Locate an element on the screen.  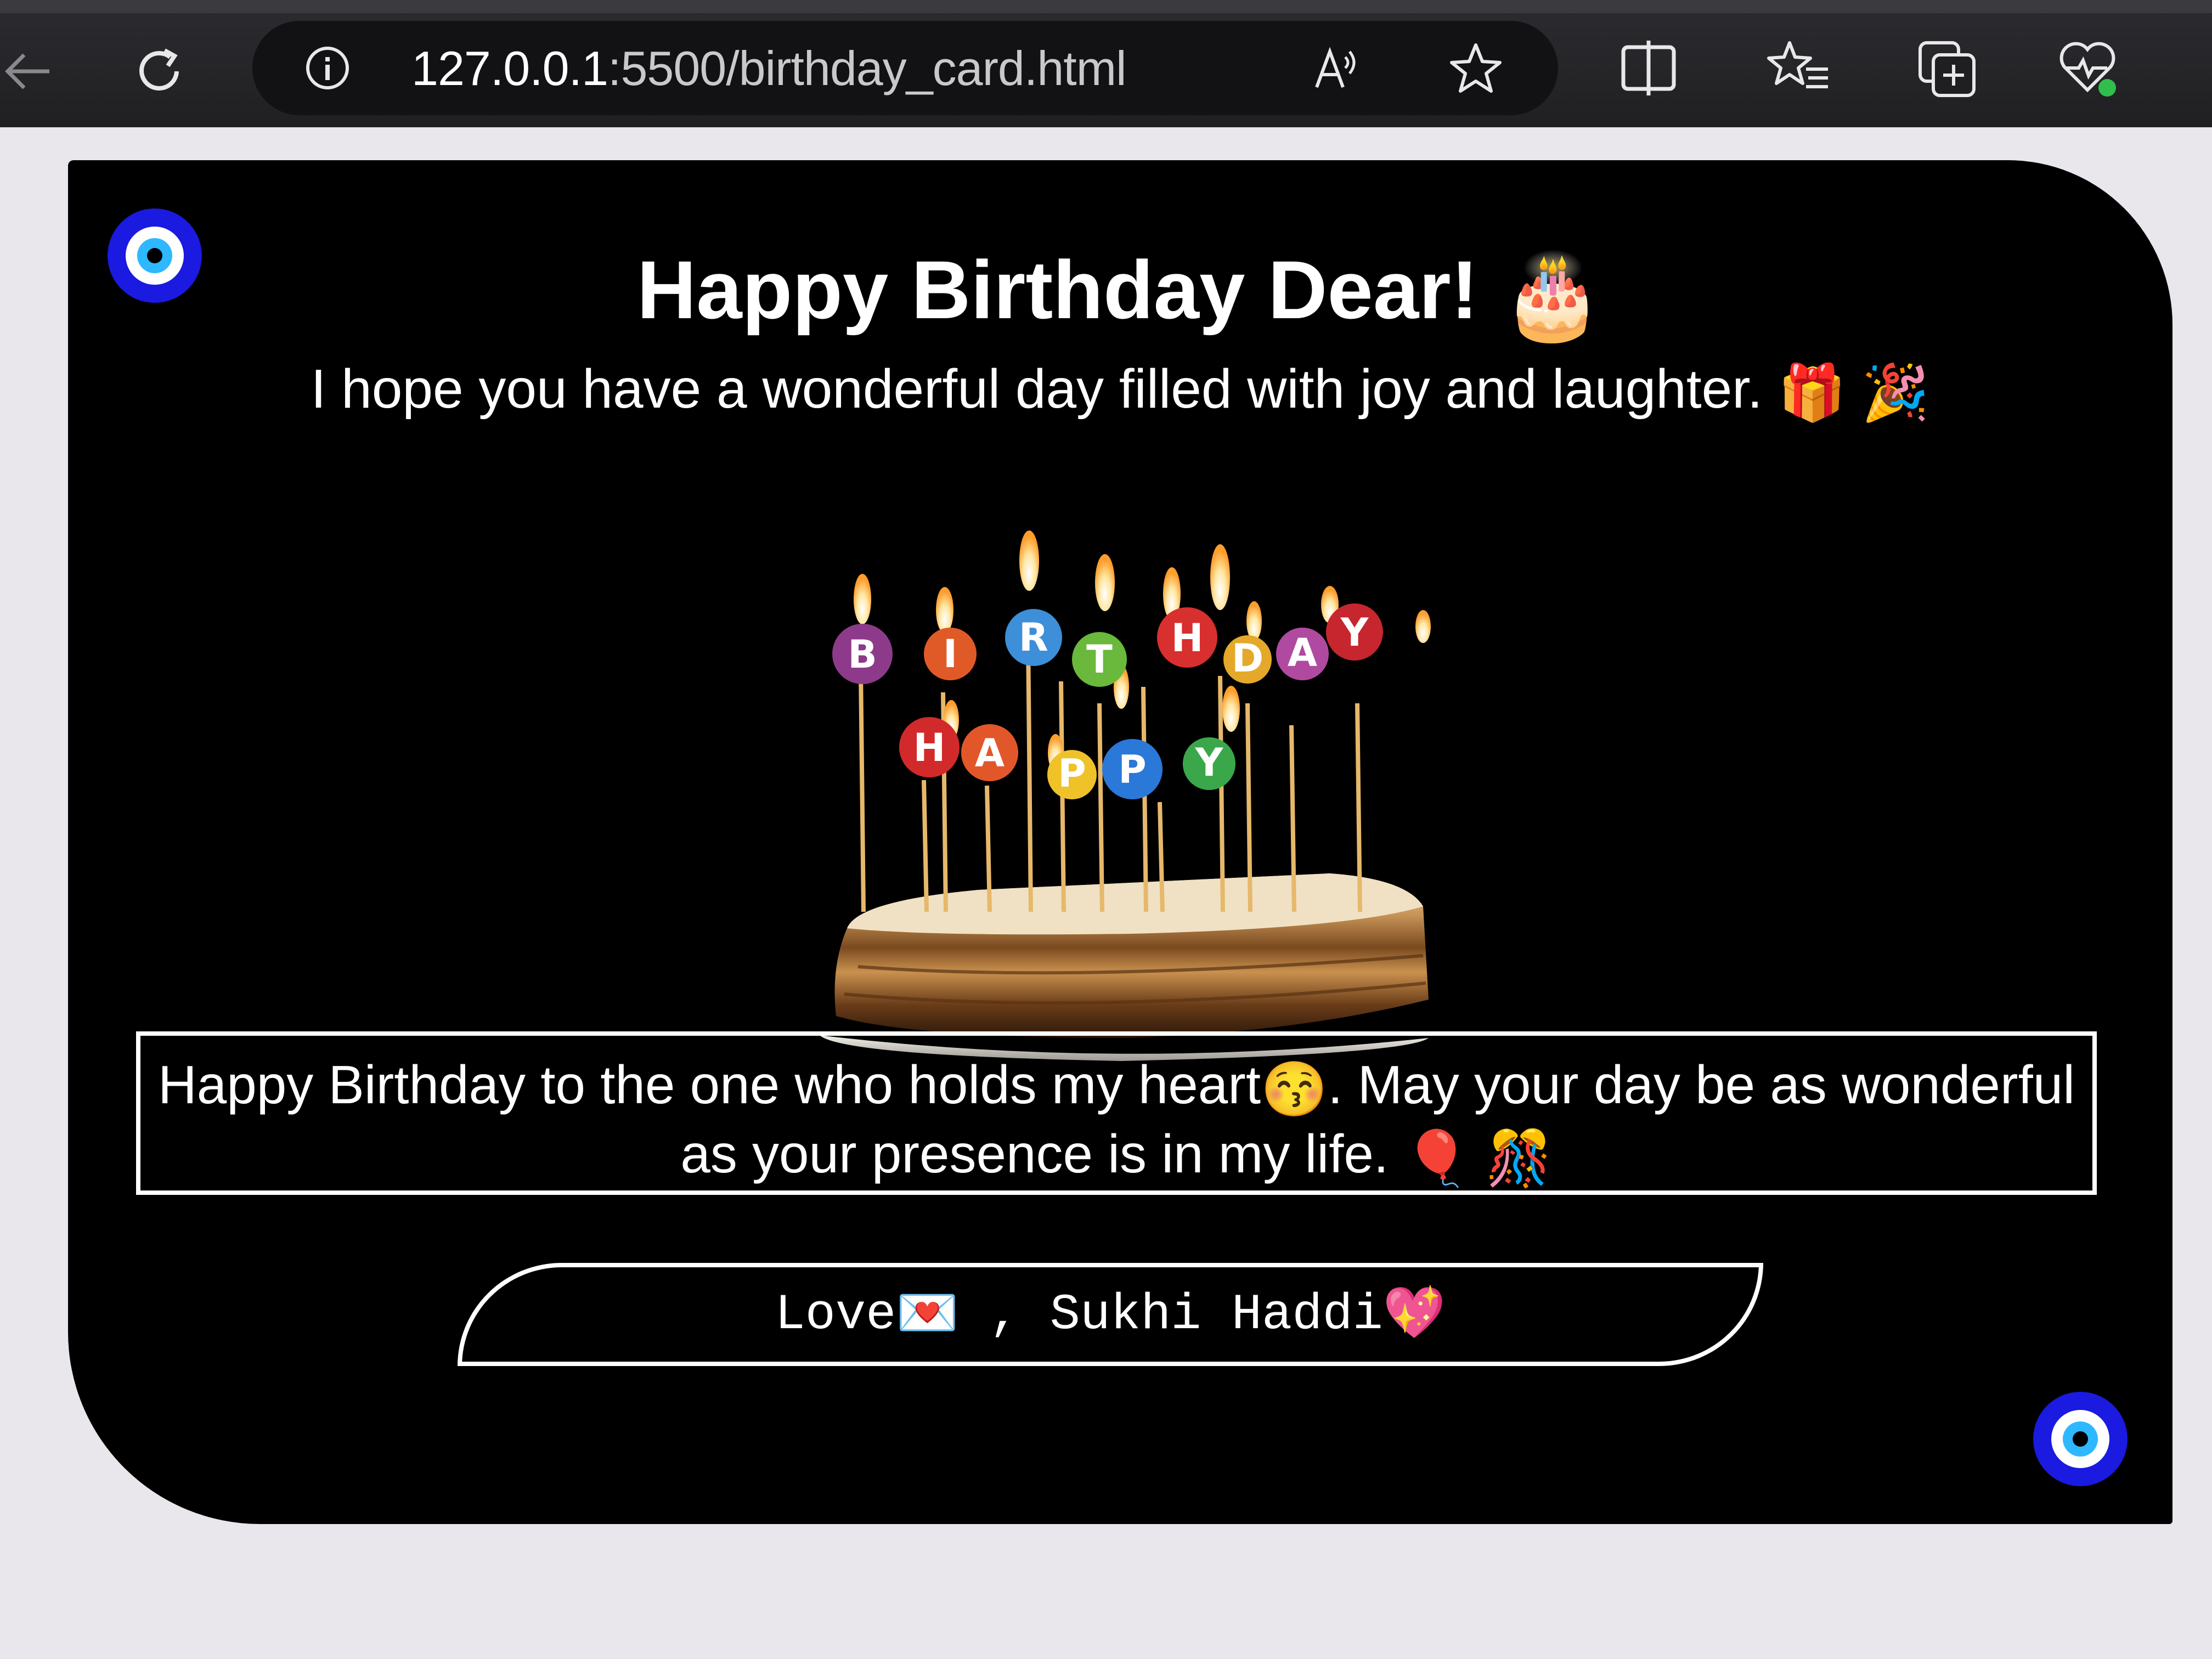
balloon-confetti-emoji-icon: 🎈 🎊 is located at coordinates (1478, 1159).